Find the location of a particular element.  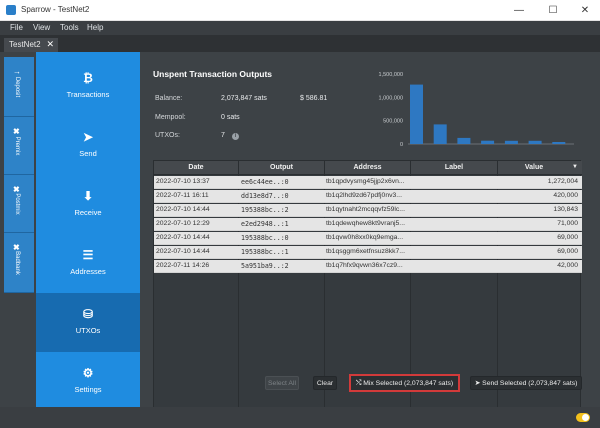

account-tab-badbank: ✖ Badbank is located at coordinates (19, 263).